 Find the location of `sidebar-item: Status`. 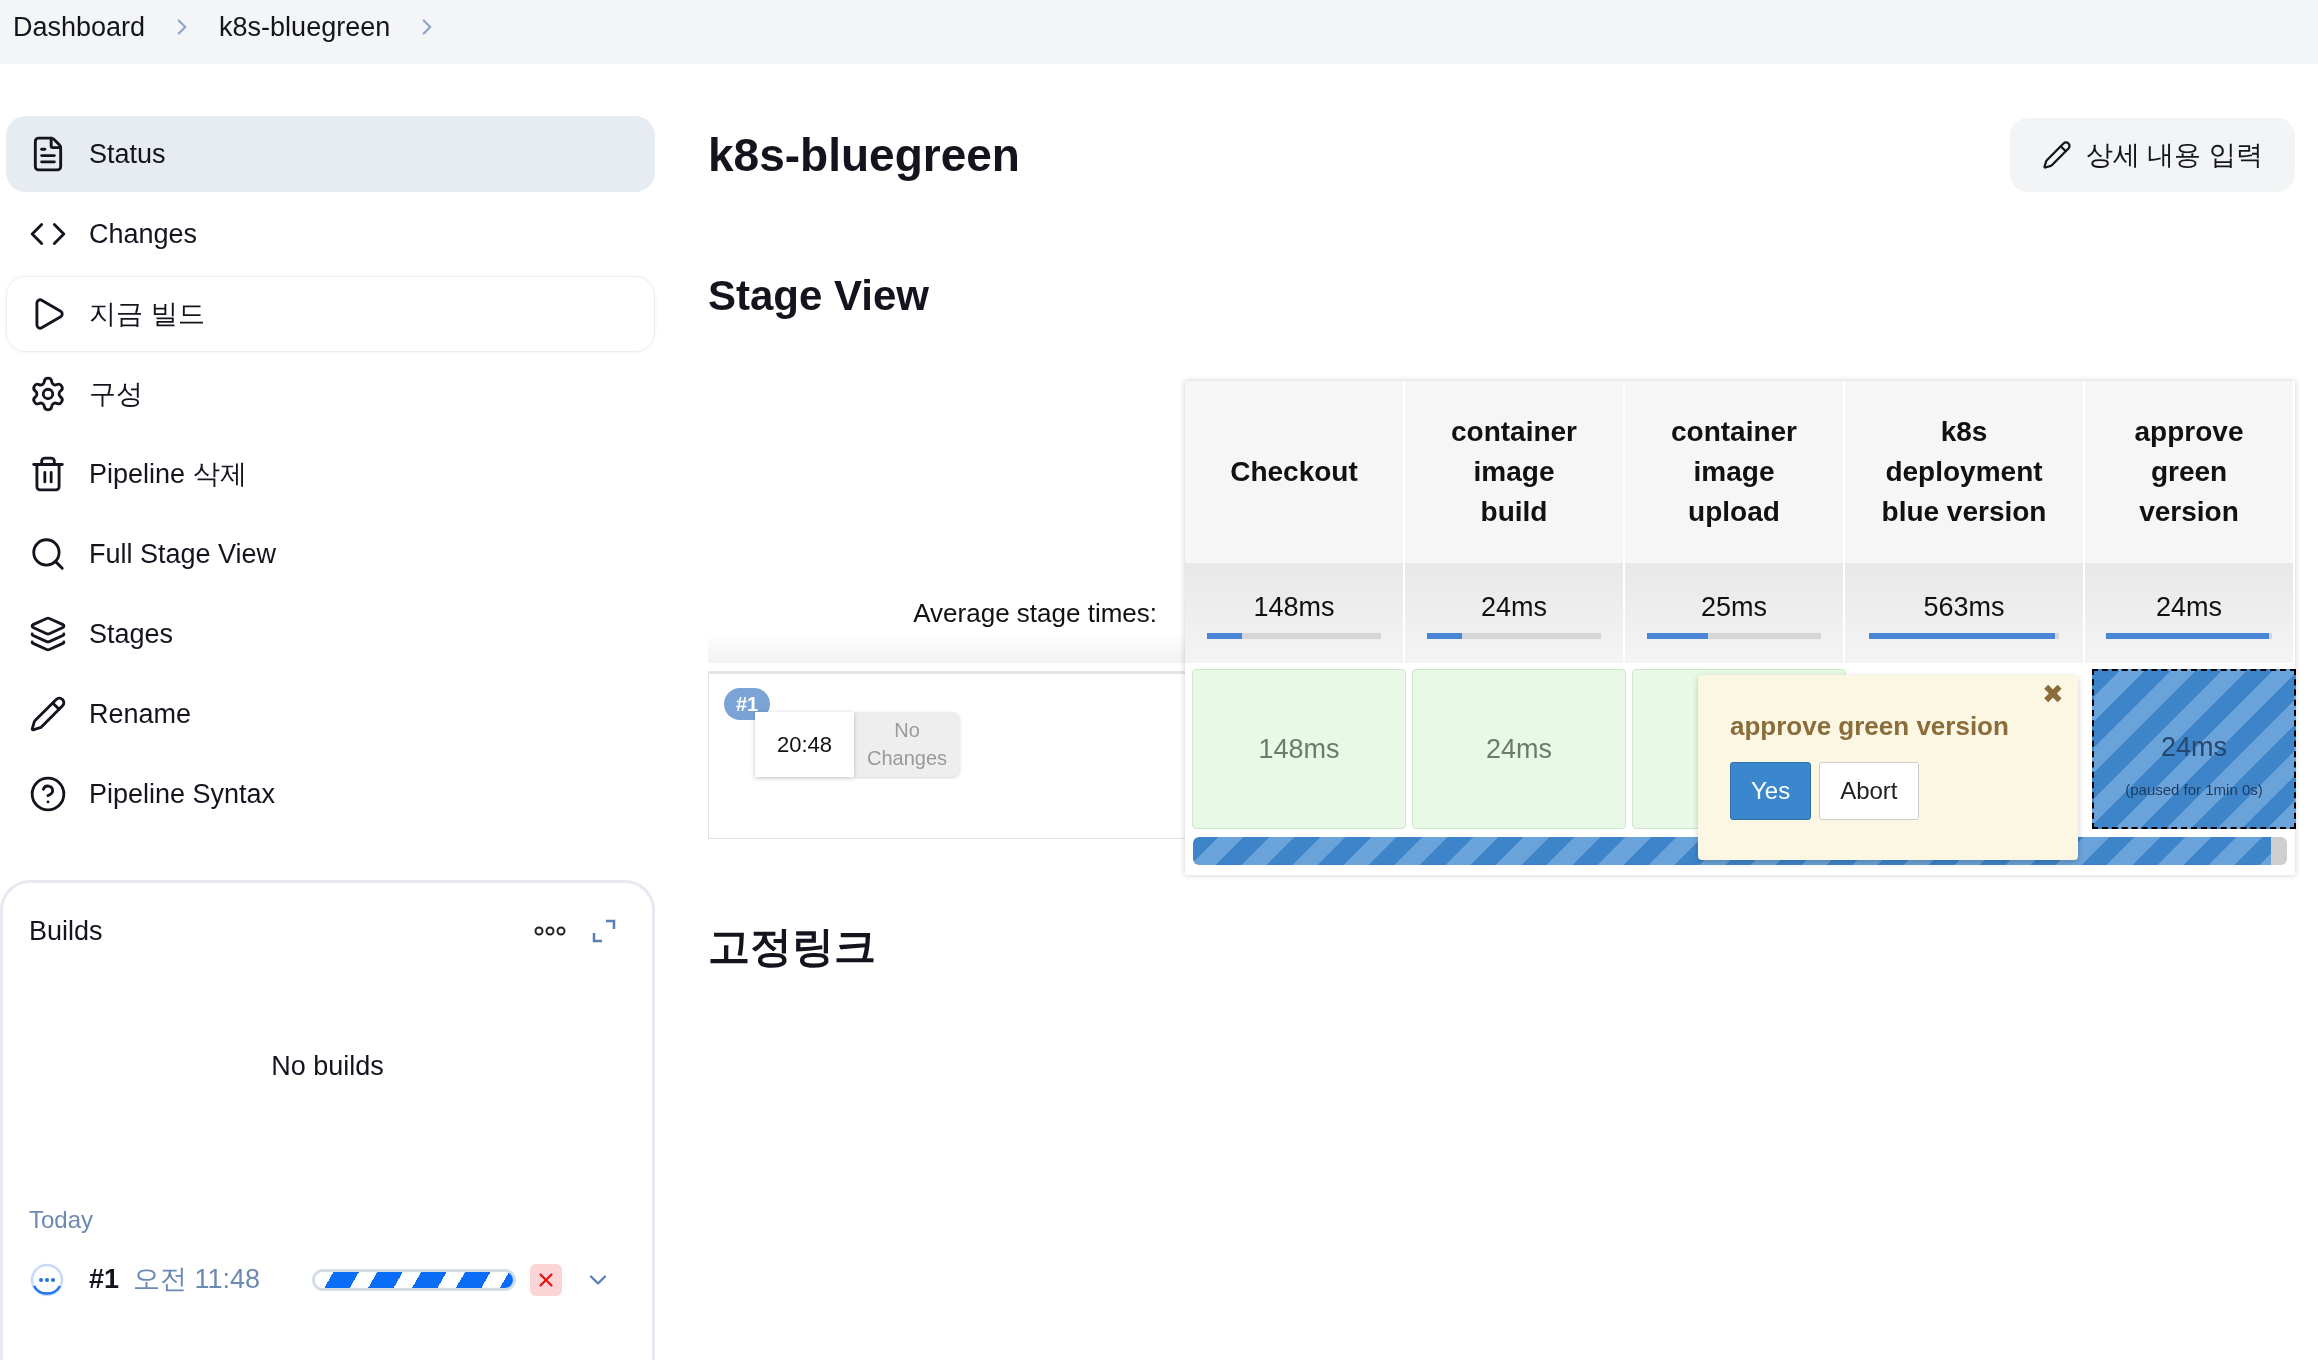

sidebar-item: Status is located at coordinates (330, 154).